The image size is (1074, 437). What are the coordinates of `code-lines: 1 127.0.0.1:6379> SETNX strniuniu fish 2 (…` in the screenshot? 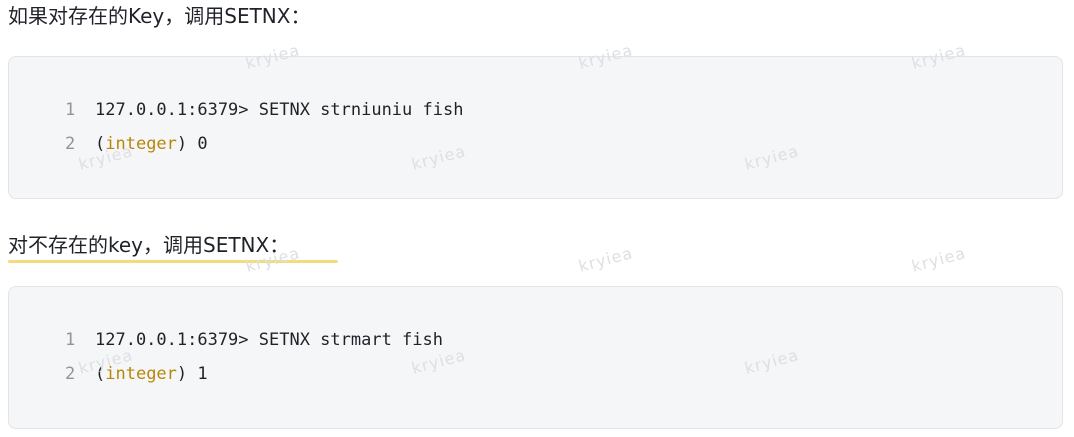 It's located at (264, 127).